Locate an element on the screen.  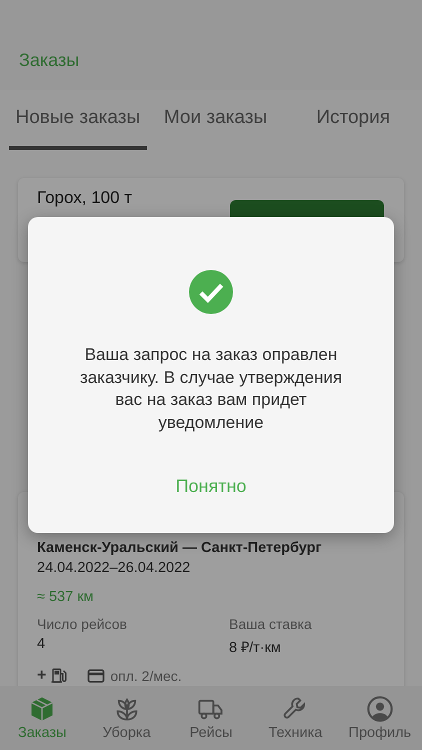
distance-text: ≈ 537 км is located at coordinates (66, 597).